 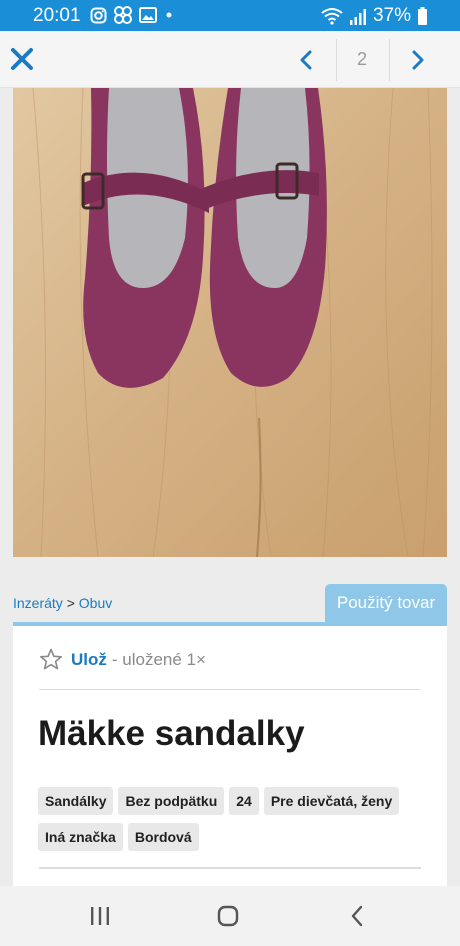 What do you see at coordinates (98, 15) in the screenshot?
I see `instagram-icon` at bounding box center [98, 15].